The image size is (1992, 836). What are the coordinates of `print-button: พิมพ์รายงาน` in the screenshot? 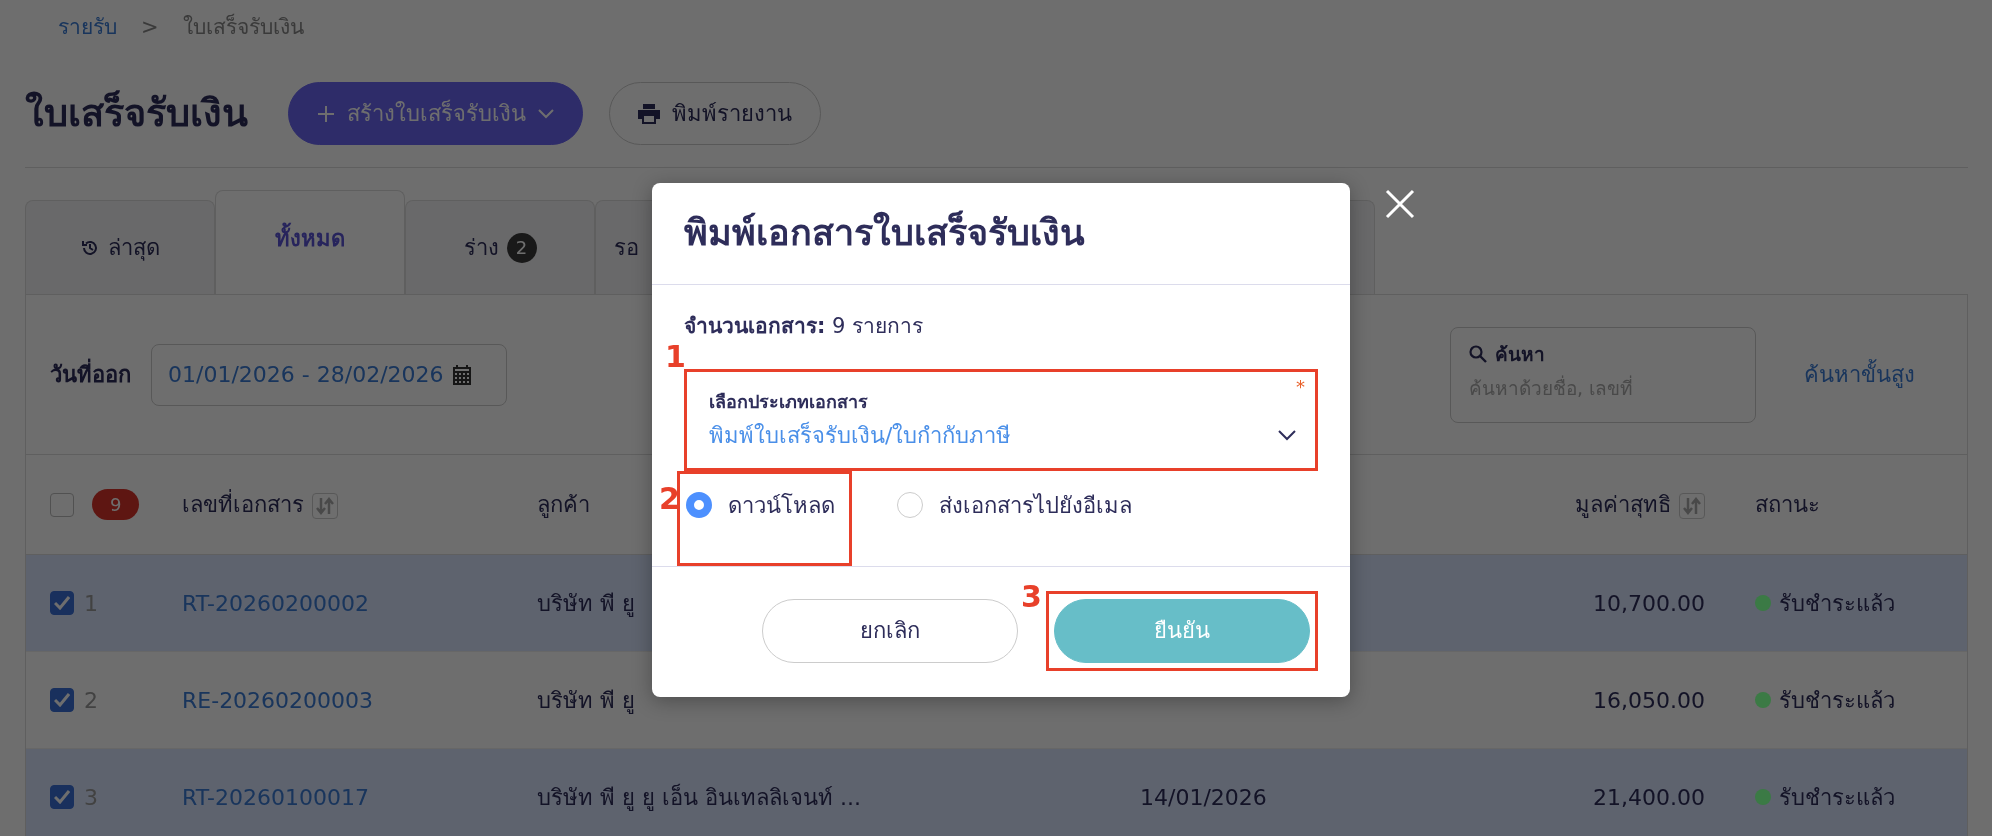 It's located at (715, 113).